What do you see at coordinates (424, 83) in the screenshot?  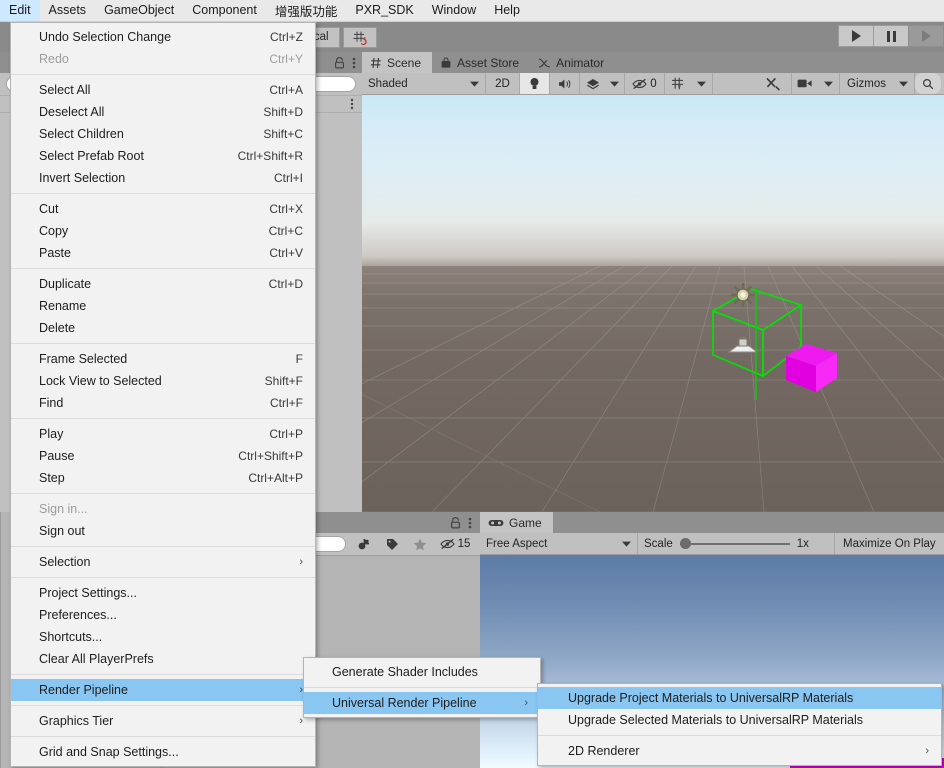 I see `draw-mode-dropdown: Shaded` at bounding box center [424, 83].